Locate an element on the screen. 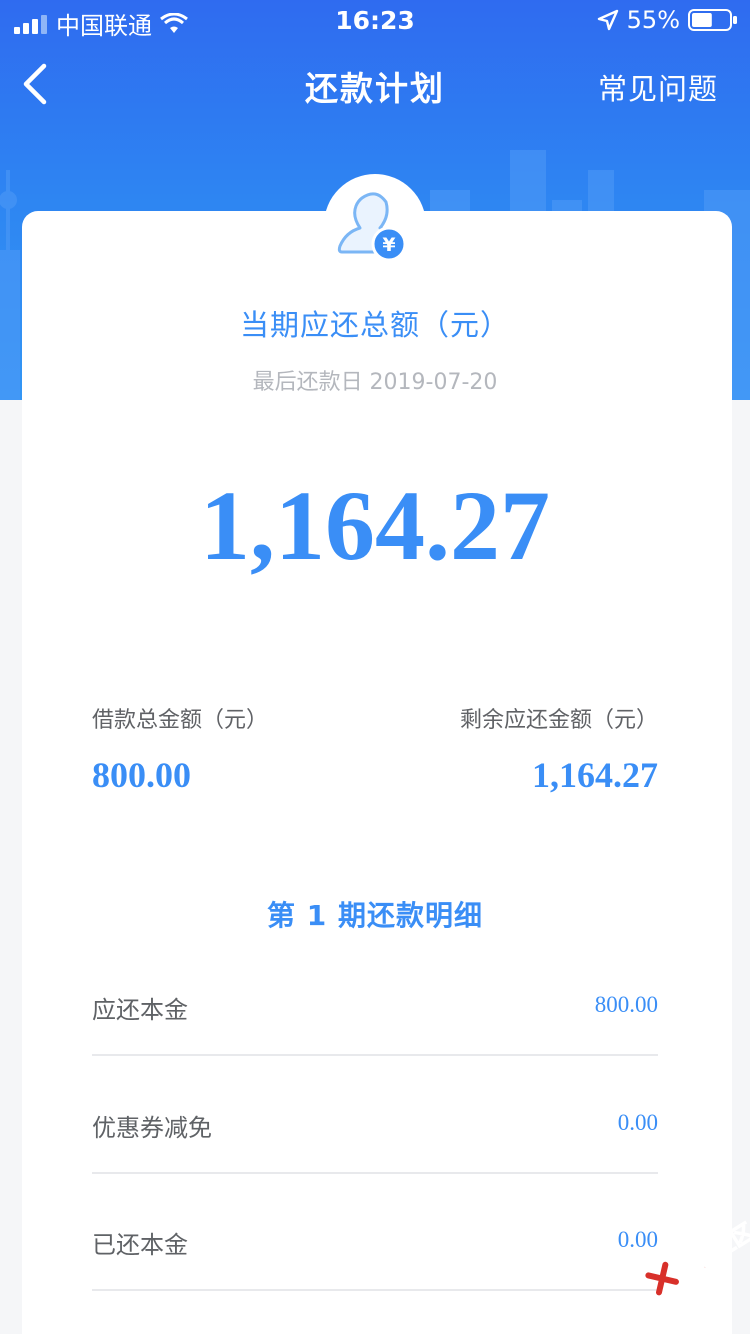 The width and height of the screenshot is (750, 1334). detail-row-repaid: 已还本金 0.00 is located at coordinates (375, 1256).